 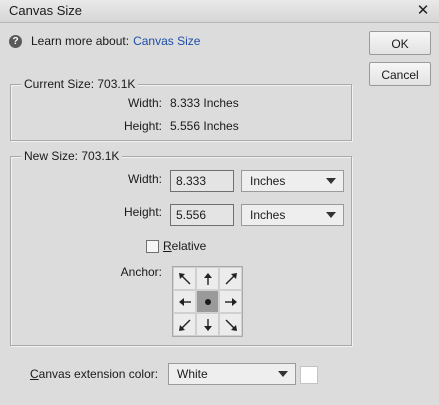 What do you see at coordinates (144, 103) in the screenshot?
I see `current-width-label: Width:` at bounding box center [144, 103].